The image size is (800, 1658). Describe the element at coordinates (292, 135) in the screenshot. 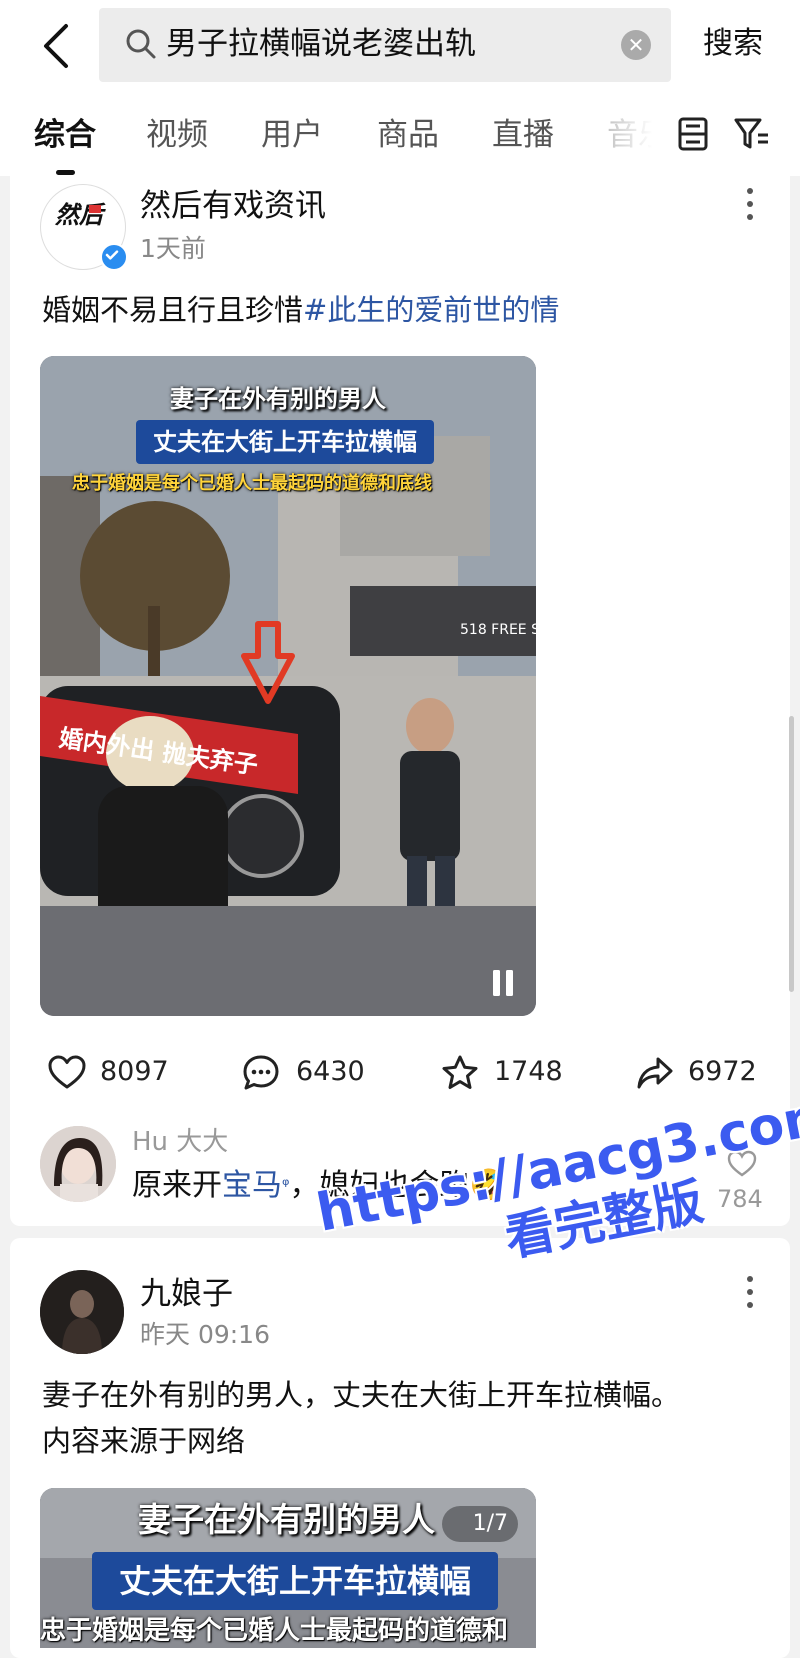

I see `tab-users: 用户` at that location.